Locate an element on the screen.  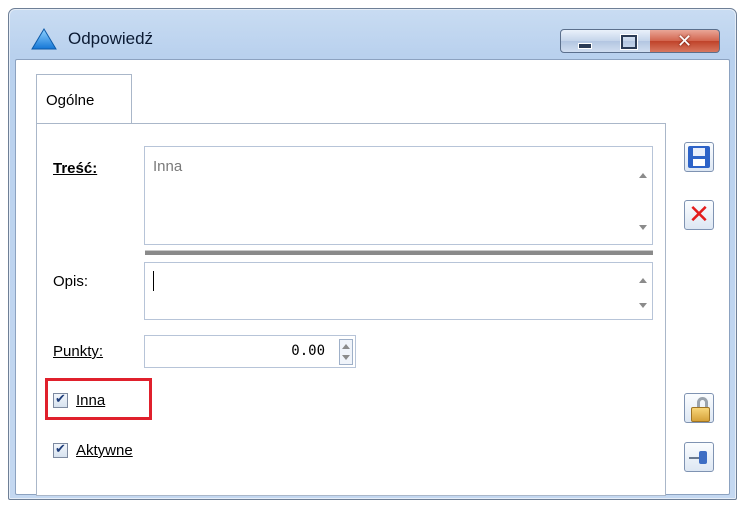
tresc-value: Inna is located at coordinates (168, 166).